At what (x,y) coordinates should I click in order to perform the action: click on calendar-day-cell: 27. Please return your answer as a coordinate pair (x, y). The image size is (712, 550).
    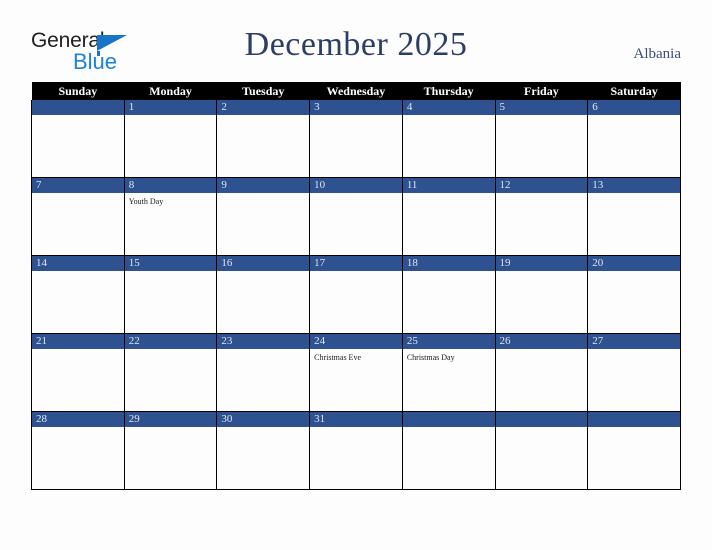
    Looking at the image, I should click on (634, 372).